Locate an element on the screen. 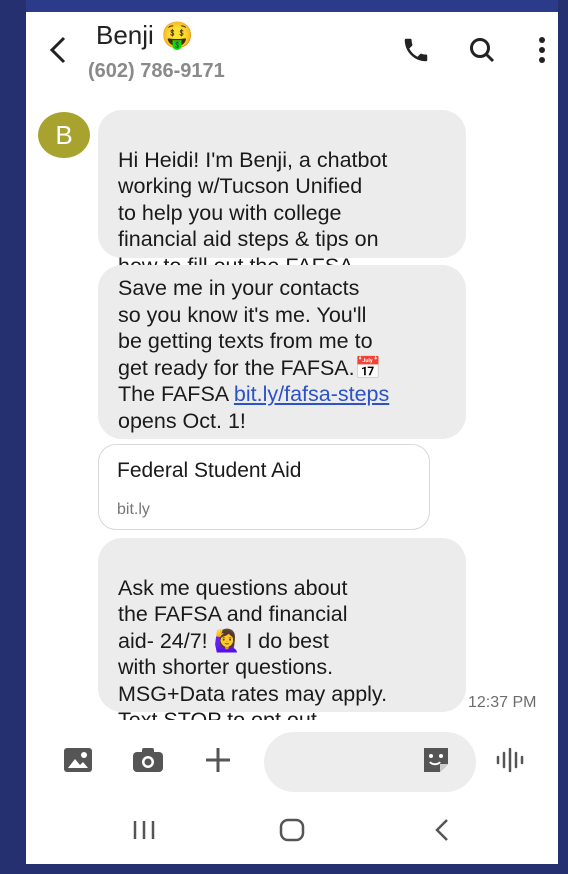  link-preview-title: Federal Student Aid is located at coordinates (209, 470).